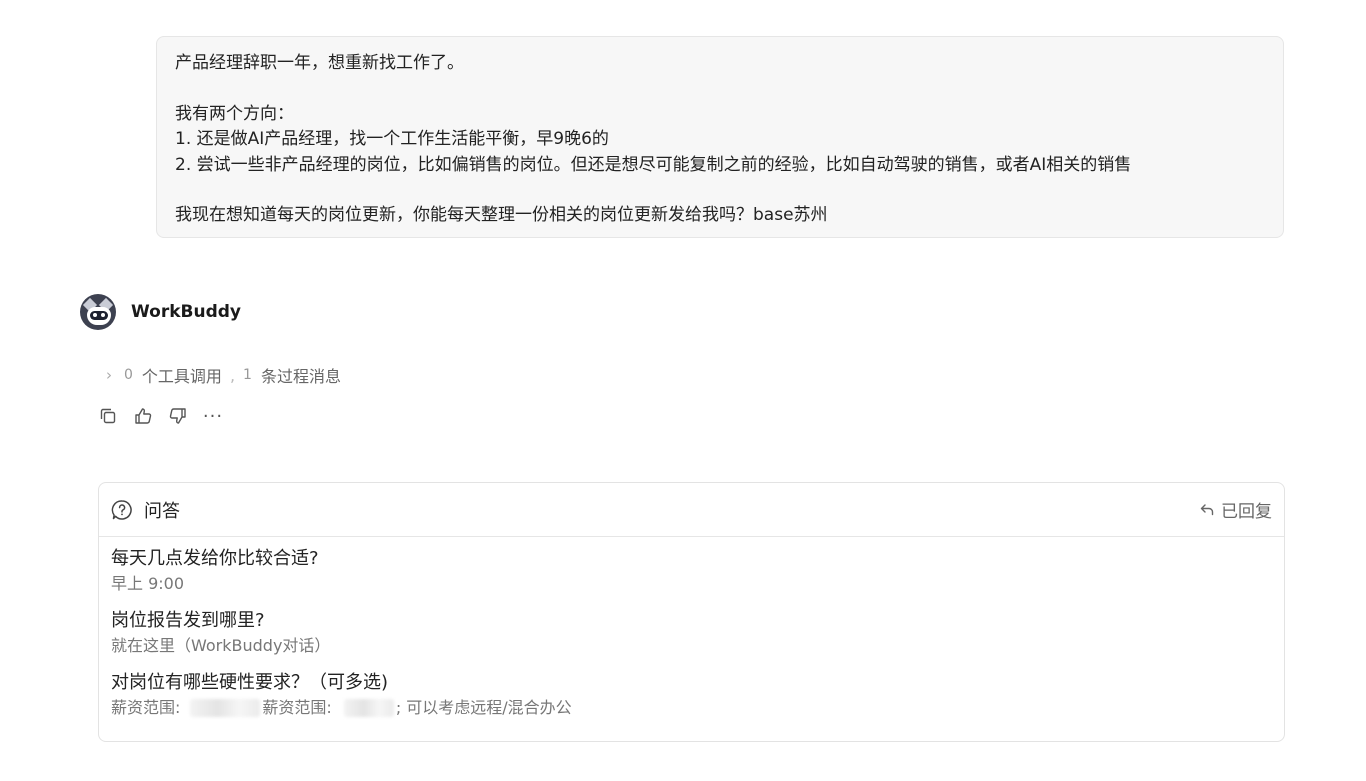 This screenshot has height=781, width=1366. I want to click on thumbs-down-icon, so click(177, 416).